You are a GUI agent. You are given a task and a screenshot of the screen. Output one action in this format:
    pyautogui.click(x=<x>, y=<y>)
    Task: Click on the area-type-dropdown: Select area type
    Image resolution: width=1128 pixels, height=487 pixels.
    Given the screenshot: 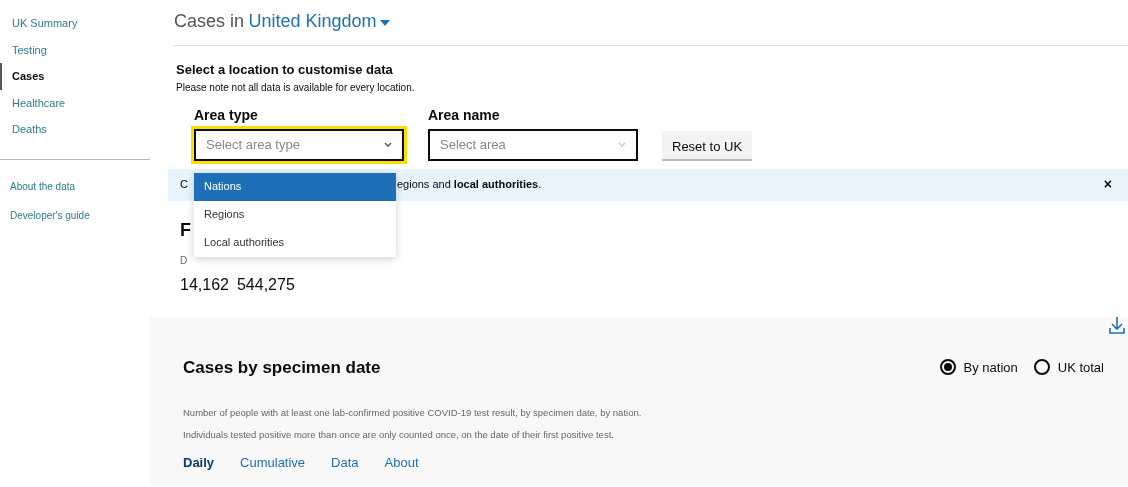 What is the action you would take?
    pyautogui.click(x=299, y=144)
    